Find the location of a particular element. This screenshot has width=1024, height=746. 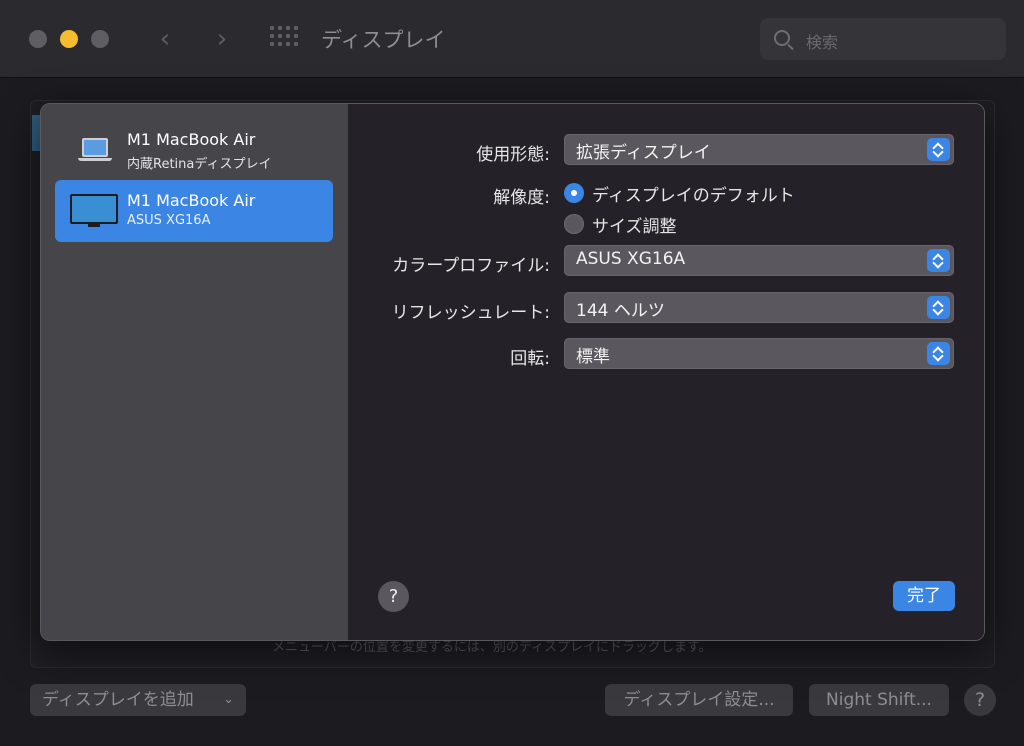

back-chevron-icon: ‹ is located at coordinates (165, 39).